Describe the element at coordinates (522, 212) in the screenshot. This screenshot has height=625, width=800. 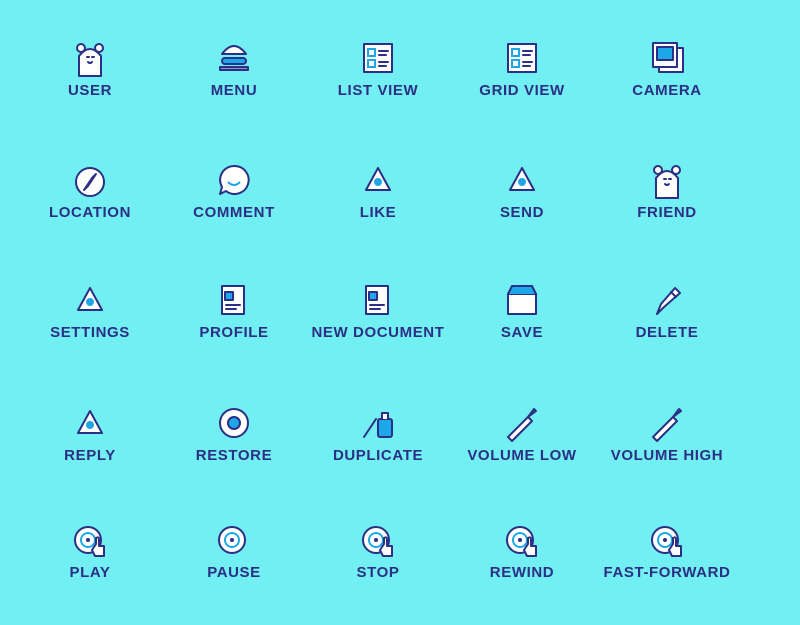
I see `icon-label: SEND` at that location.